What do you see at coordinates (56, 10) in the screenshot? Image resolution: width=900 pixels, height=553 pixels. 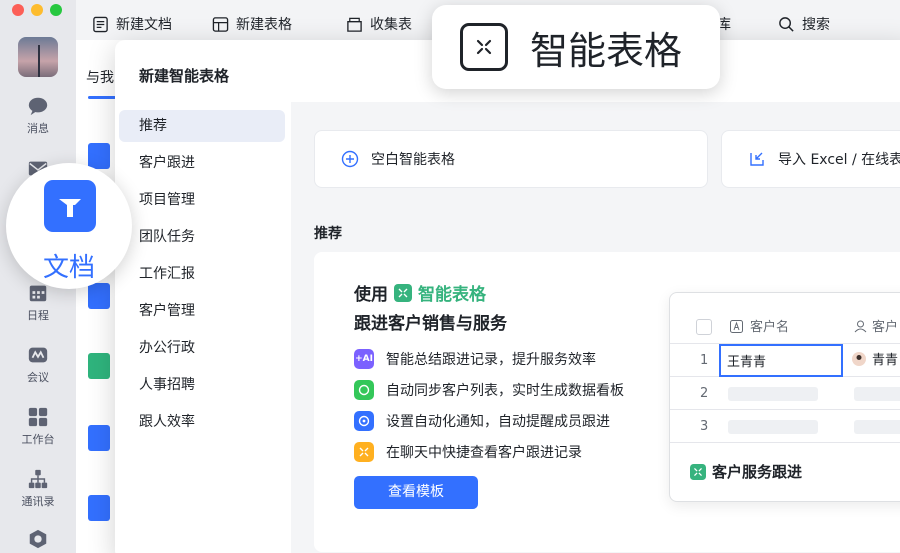 I see `maximize-window-button` at bounding box center [56, 10].